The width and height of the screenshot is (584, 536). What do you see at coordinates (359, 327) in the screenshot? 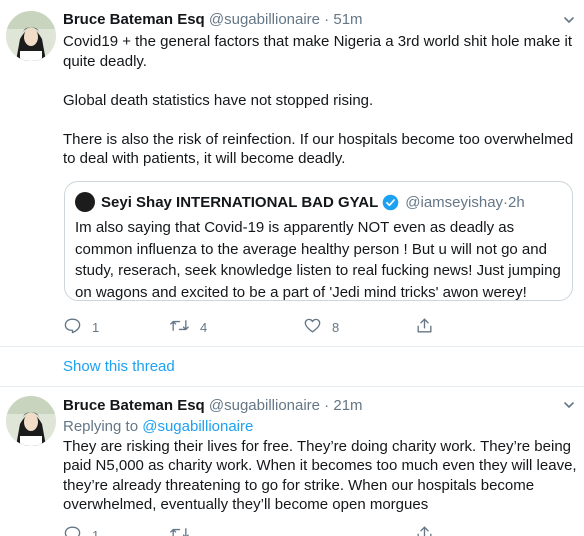
I see `like-button: 8` at bounding box center [359, 327].